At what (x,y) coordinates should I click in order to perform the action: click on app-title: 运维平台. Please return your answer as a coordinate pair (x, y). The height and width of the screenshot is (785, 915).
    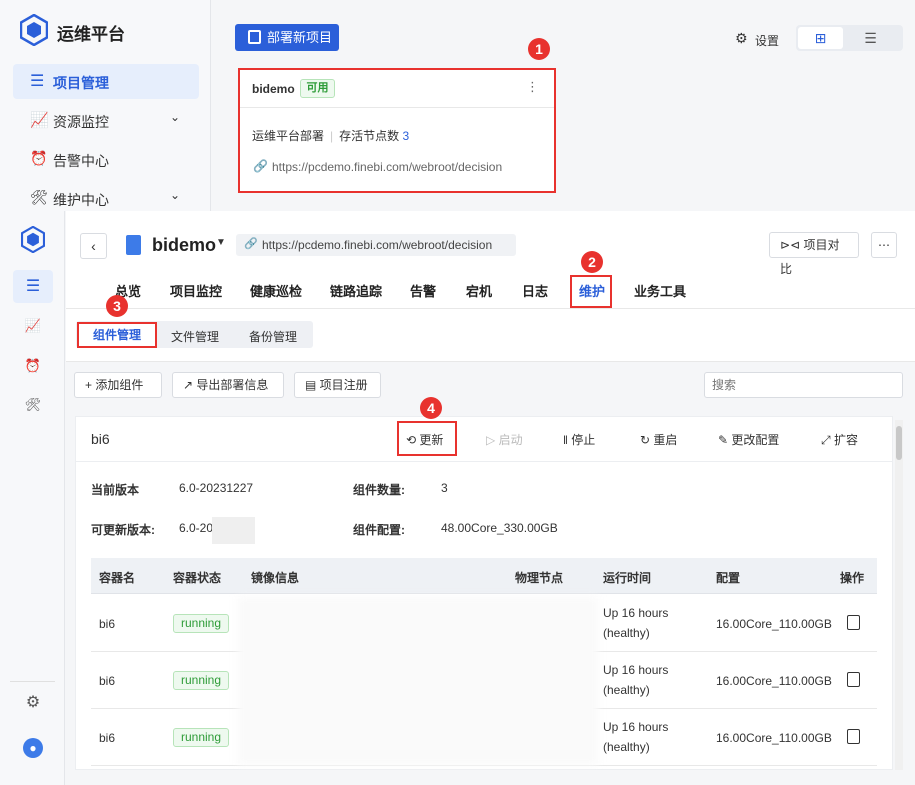
    Looking at the image, I should click on (91, 34).